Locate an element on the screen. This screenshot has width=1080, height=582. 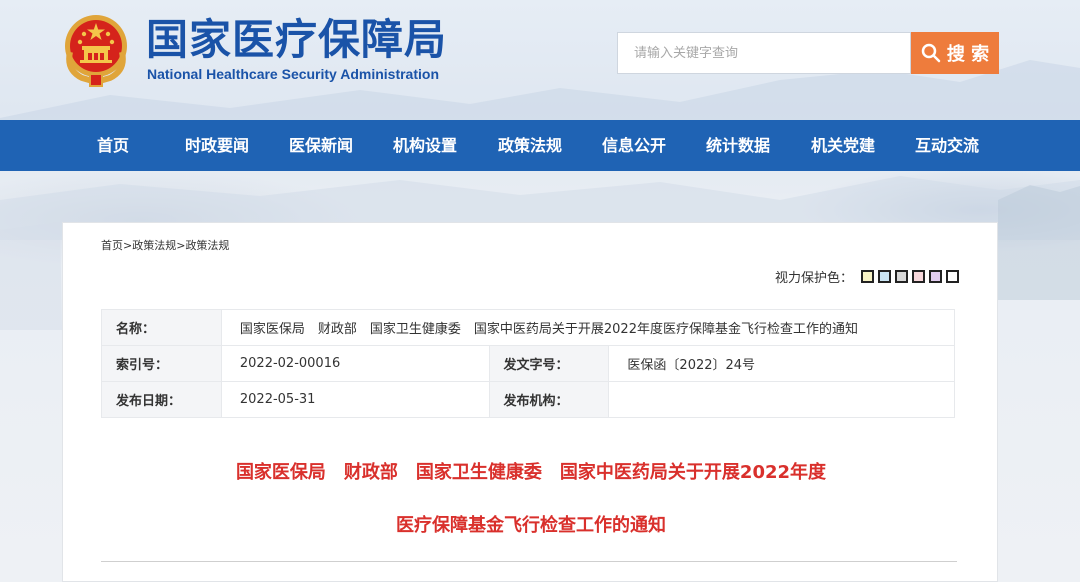
nav-item-current-affairs: 时政要闻 is located at coordinates (217, 145).